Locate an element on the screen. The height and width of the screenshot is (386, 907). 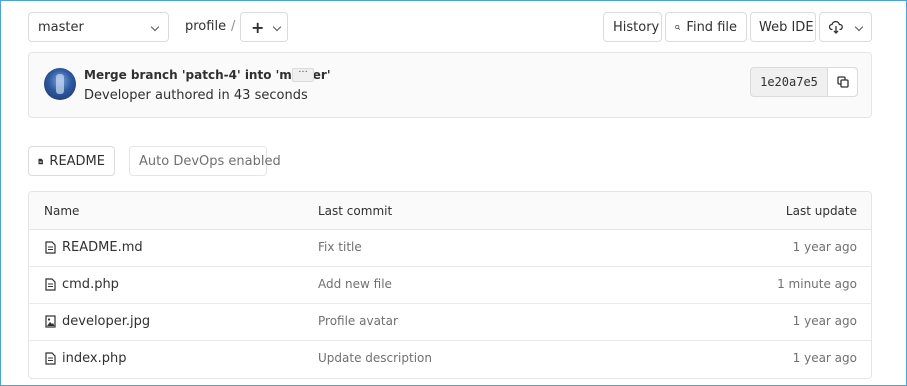
copy-icon is located at coordinates (843, 82).